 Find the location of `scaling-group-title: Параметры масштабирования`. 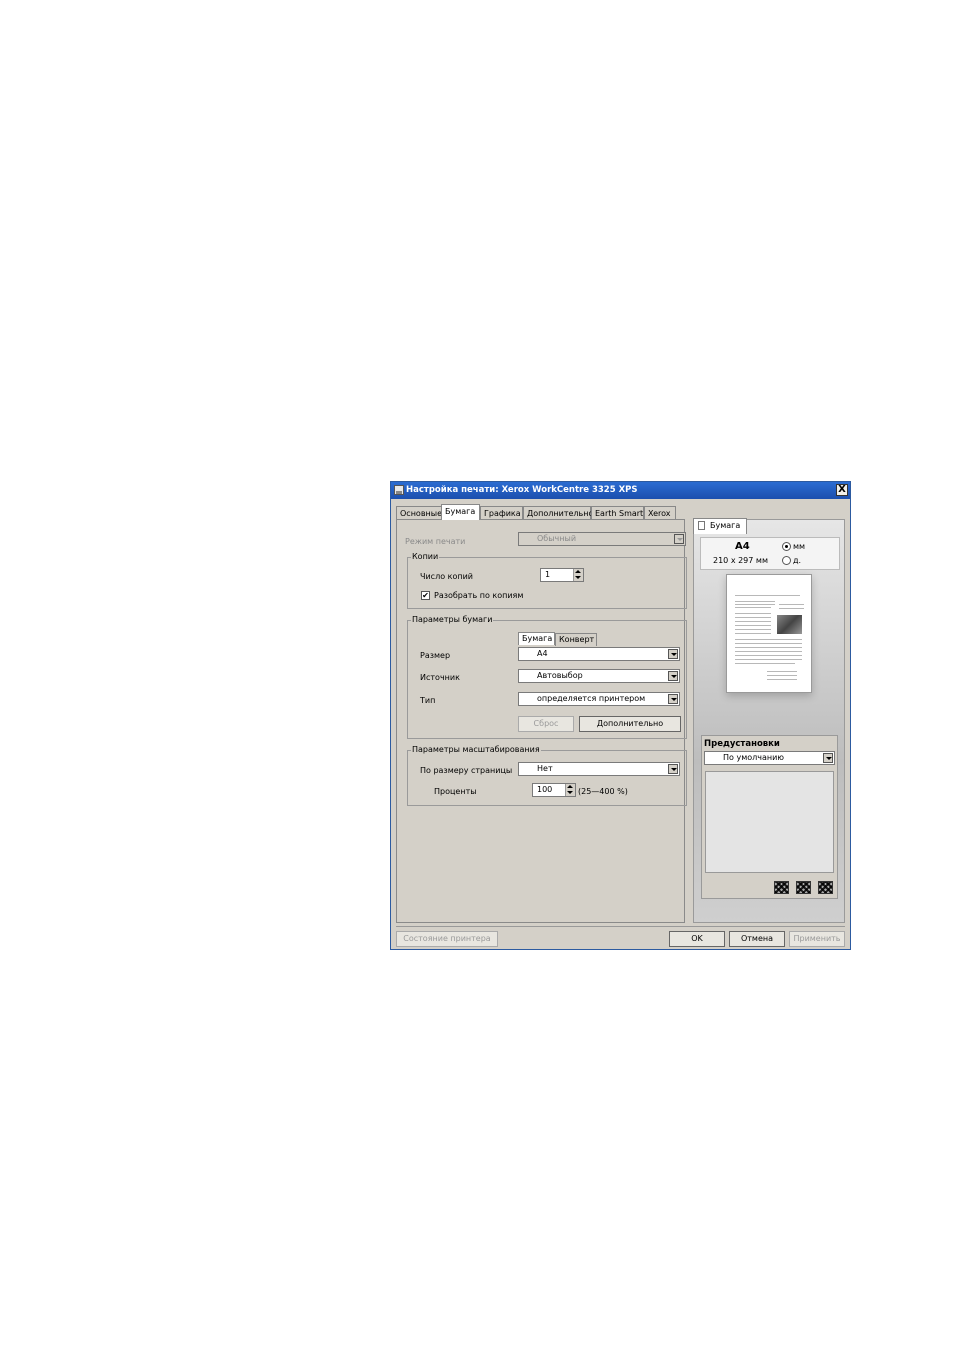

scaling-group-title: Параметры масштабирования is located at coordinates (476, 749).